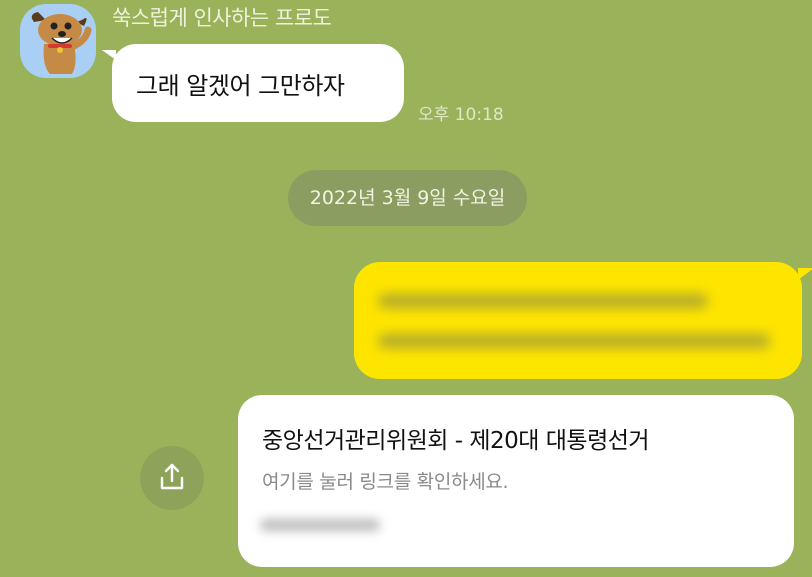  What do you see at coordinates (320, 525) in the screenshot?
I see `blurred-link-url` at bounding box center [320, 525].